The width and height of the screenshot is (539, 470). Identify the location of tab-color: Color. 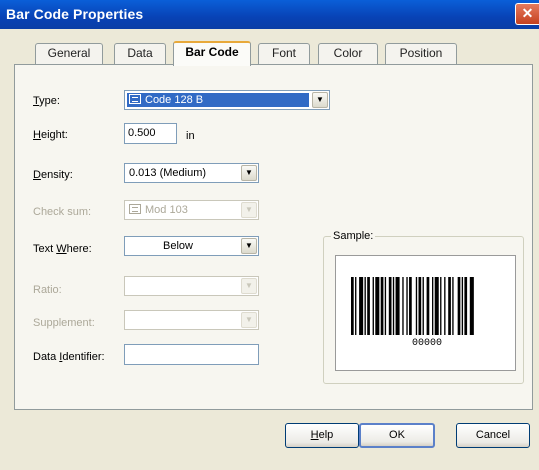
(348, 54).